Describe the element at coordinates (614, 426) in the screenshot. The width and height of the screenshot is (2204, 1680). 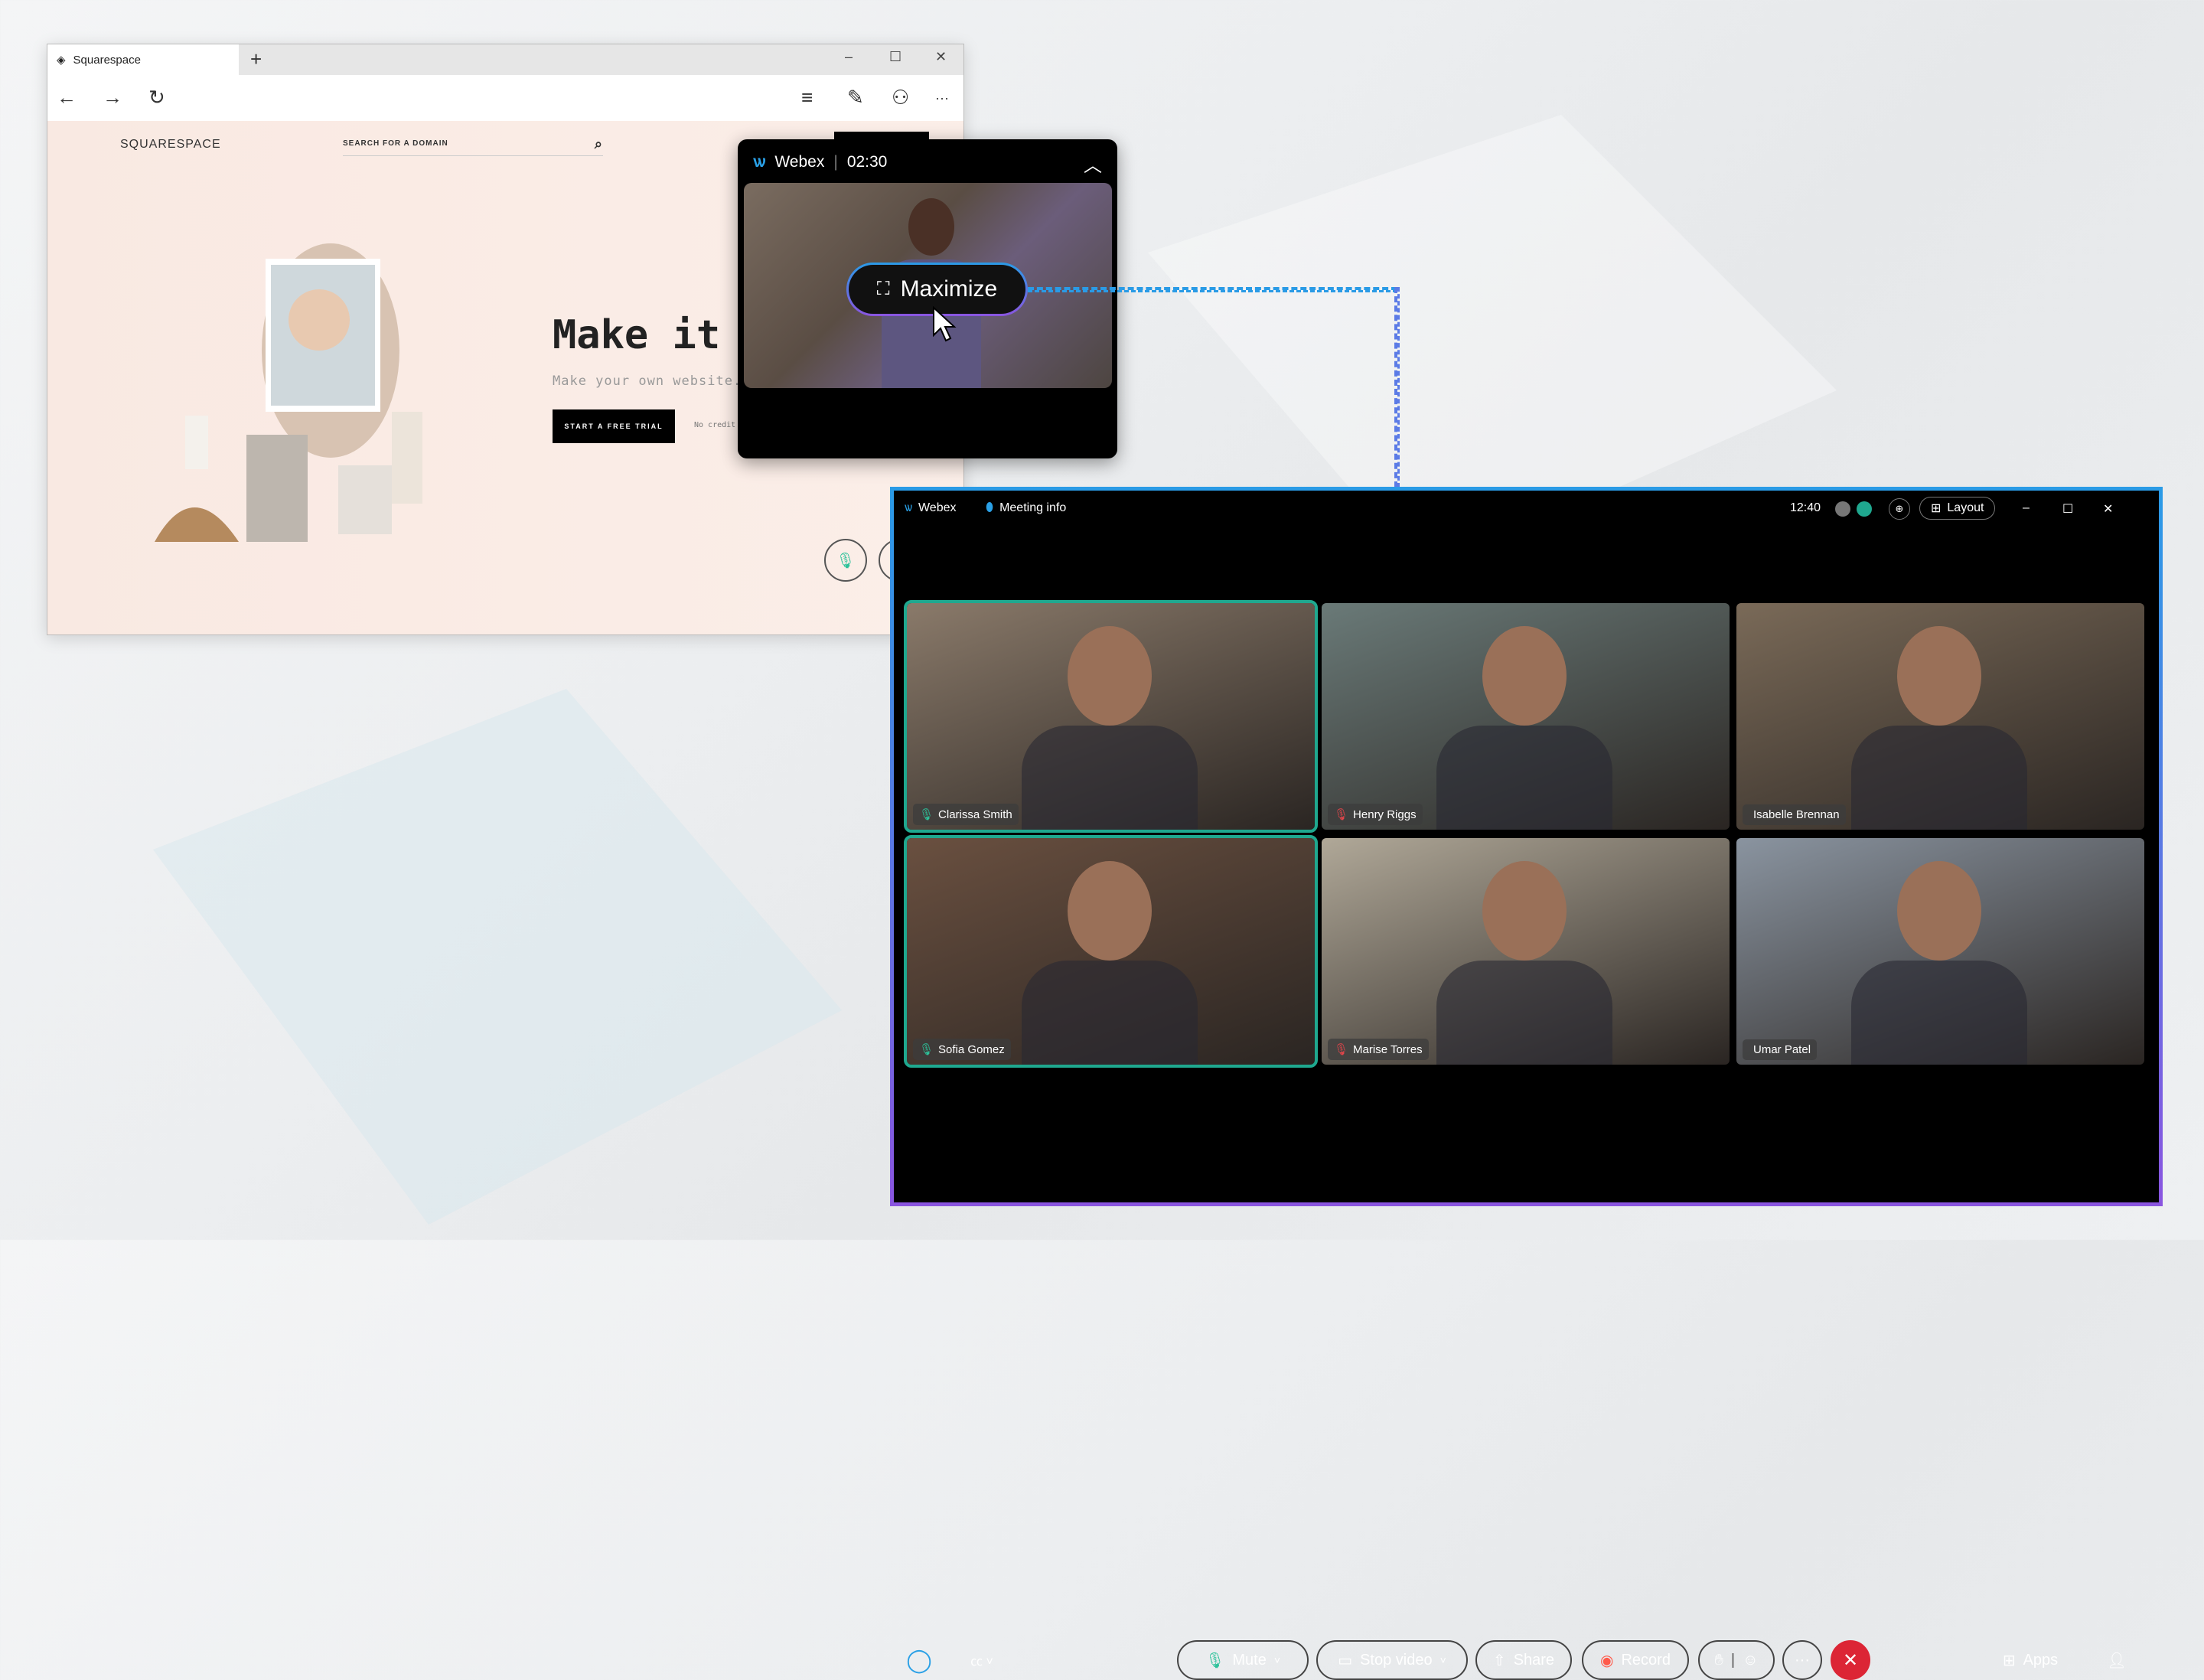
I see `start-trial-button: START A FREE TRIAL` at that location.